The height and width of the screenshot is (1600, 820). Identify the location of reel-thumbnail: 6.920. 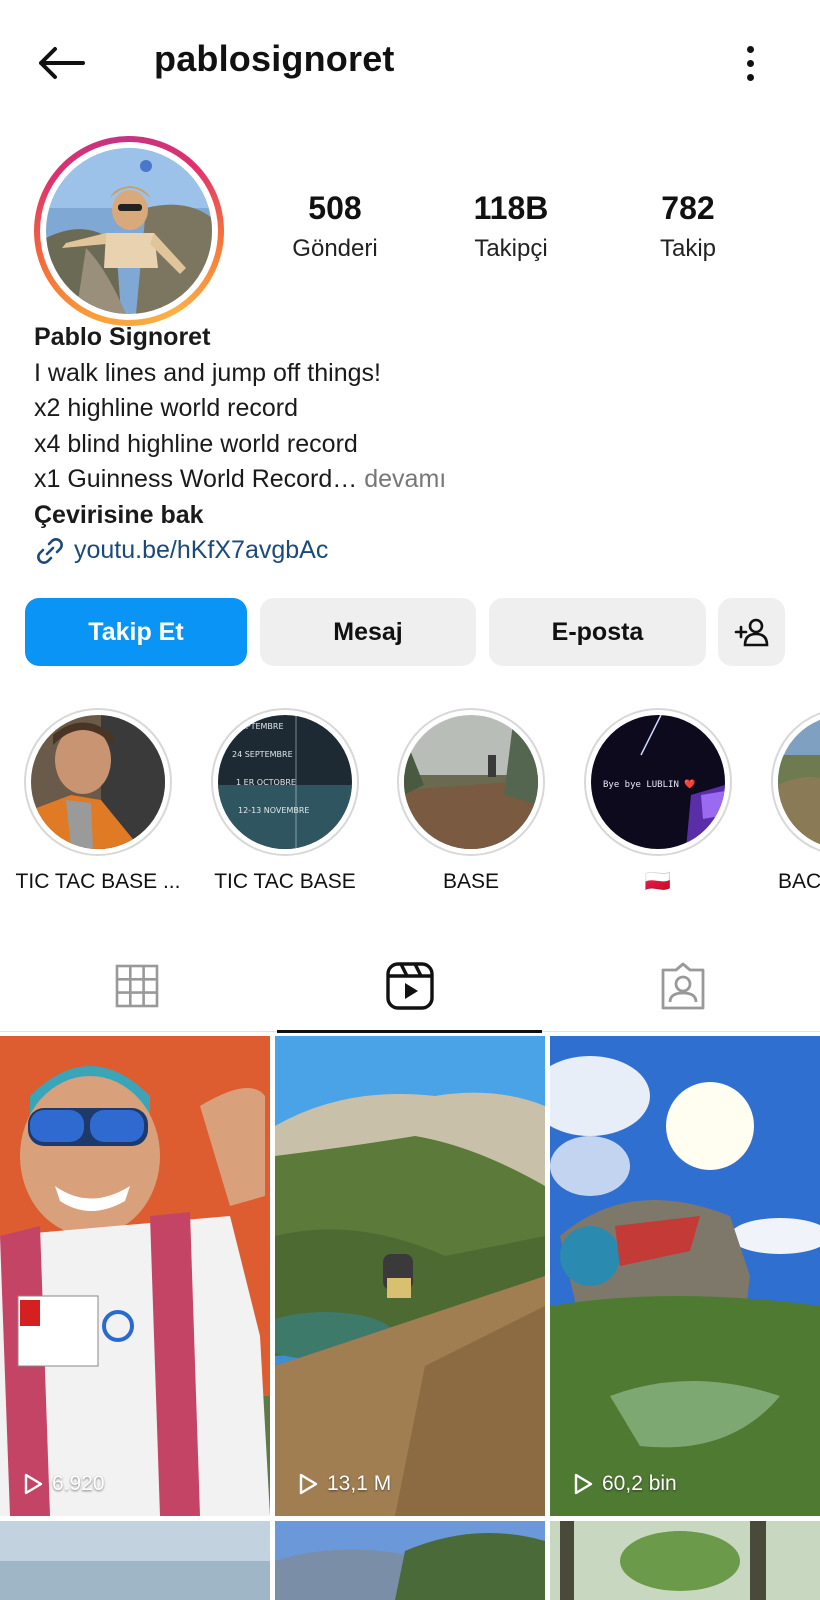
(135, 1276).